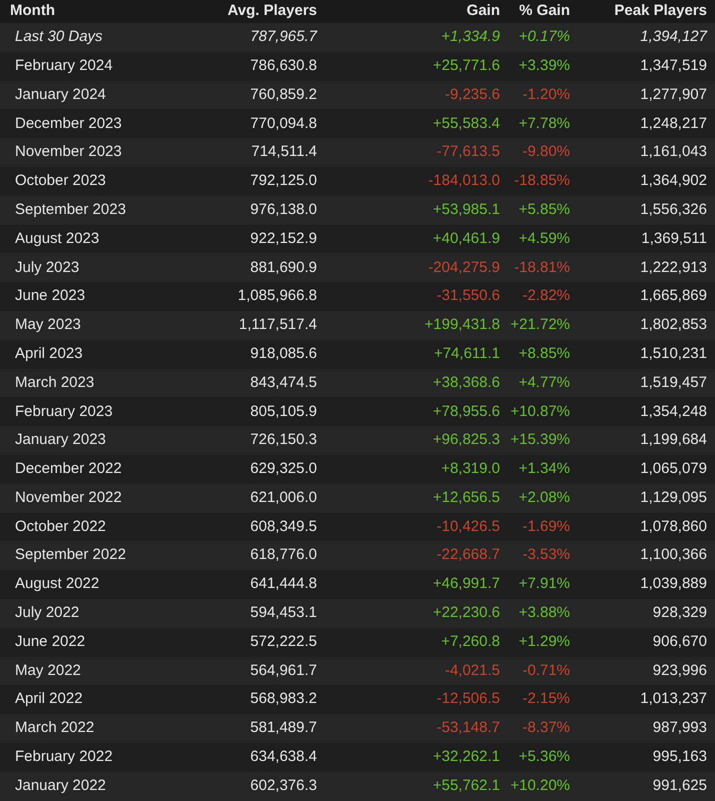 This screenshot has height=801, width=715. What do you see at coordinates (47, 268) in the screenshot?
I see `month-cell-text: July 2023` at bounding box center [47, 268].